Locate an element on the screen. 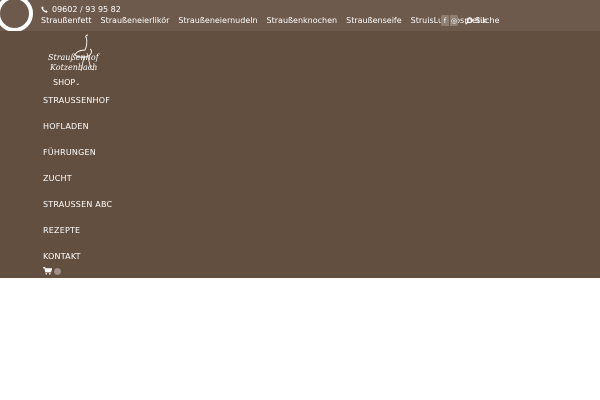  instagram-icon: ◎ is located at coordinates (454, 20).